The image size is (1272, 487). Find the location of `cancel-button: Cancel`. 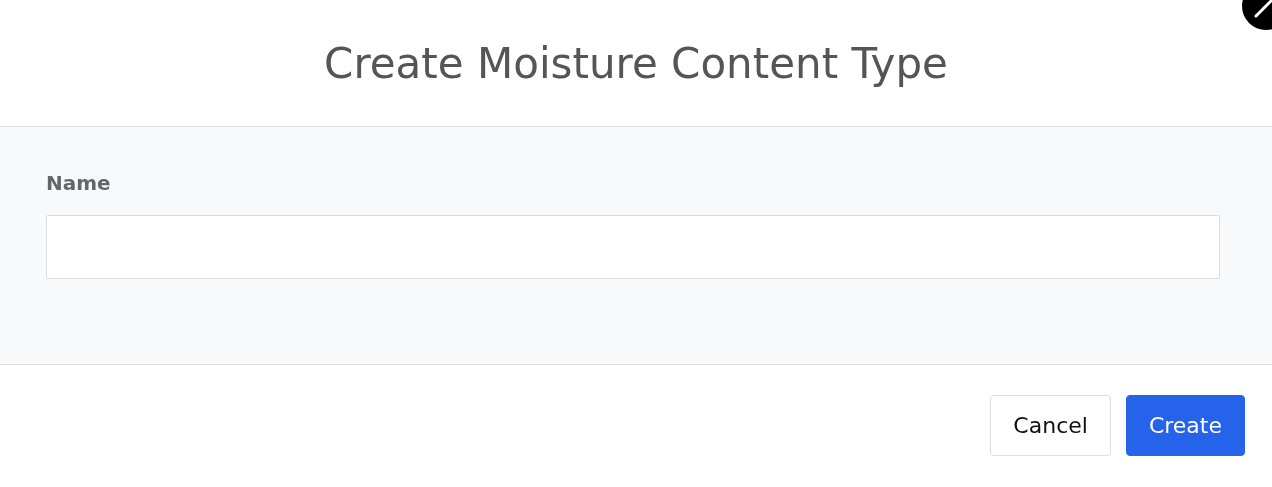

cancel-button: Cancel is located at coordinates (1050, 425).